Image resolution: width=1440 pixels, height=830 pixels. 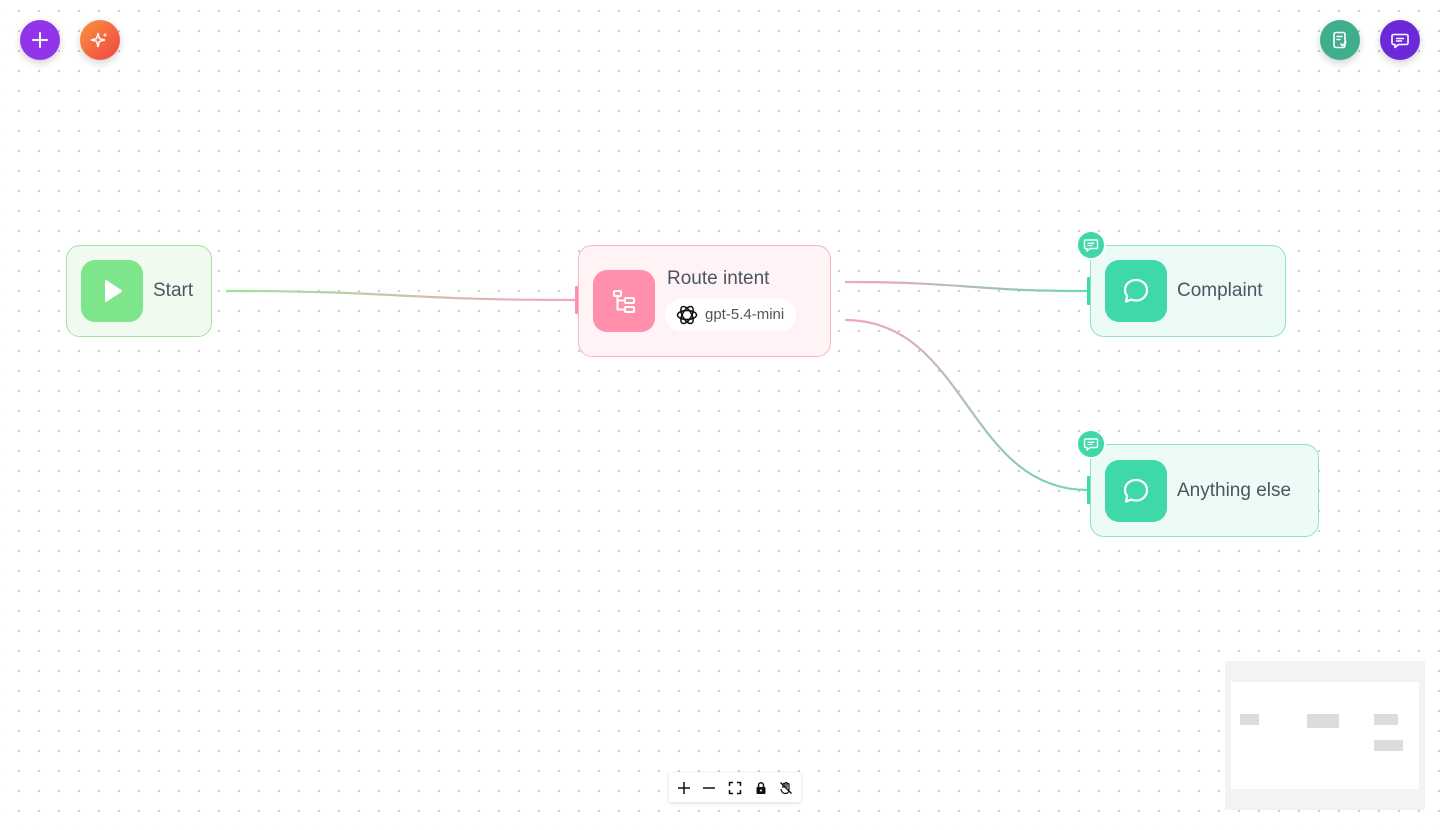 What do you see at coordinates (1388, 745) in the screenshot?
I see `minimap-node-anything-else` at bounding box center [1388, 745].